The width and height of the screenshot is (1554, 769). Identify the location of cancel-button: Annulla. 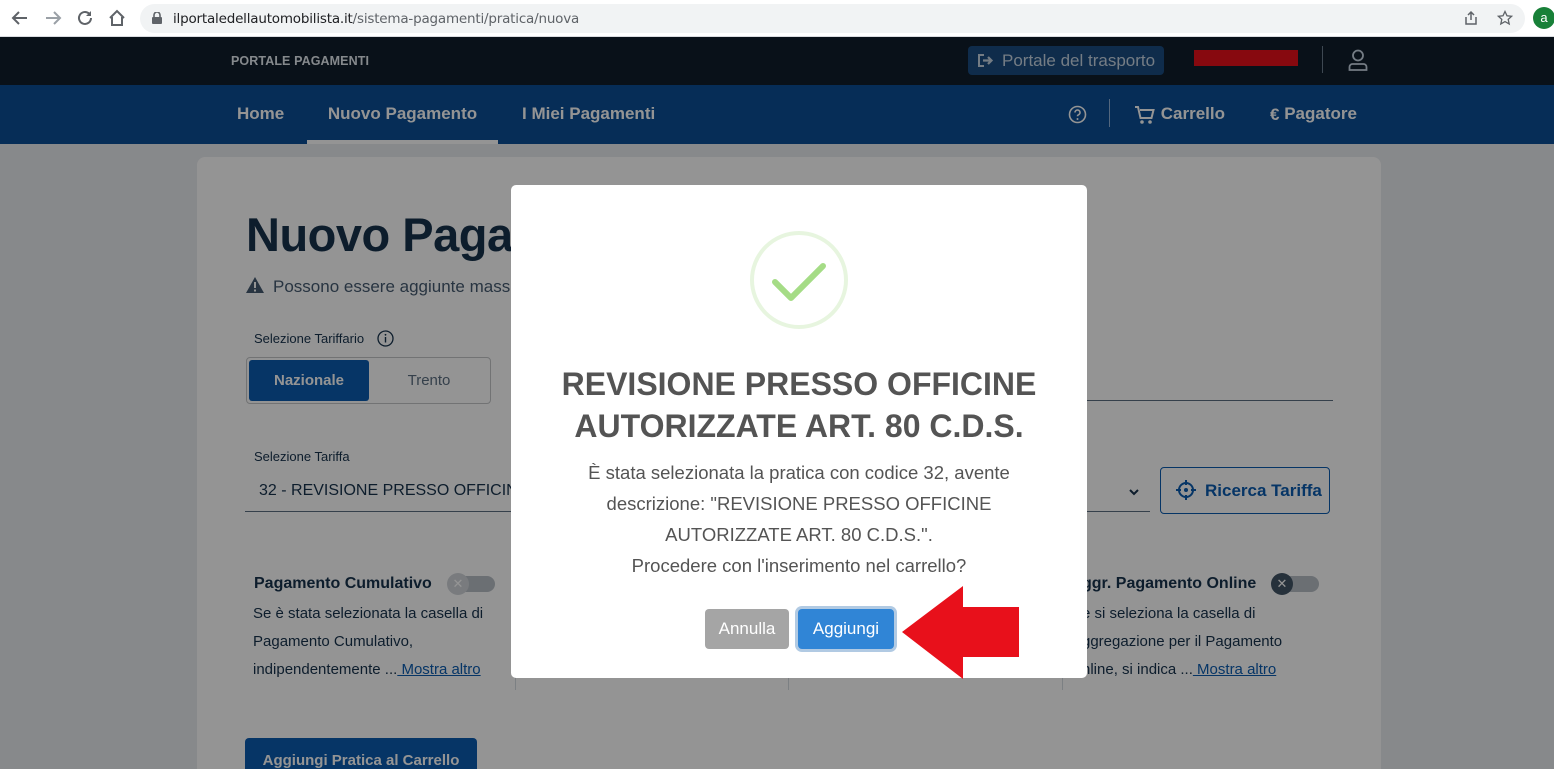
(747, 629).